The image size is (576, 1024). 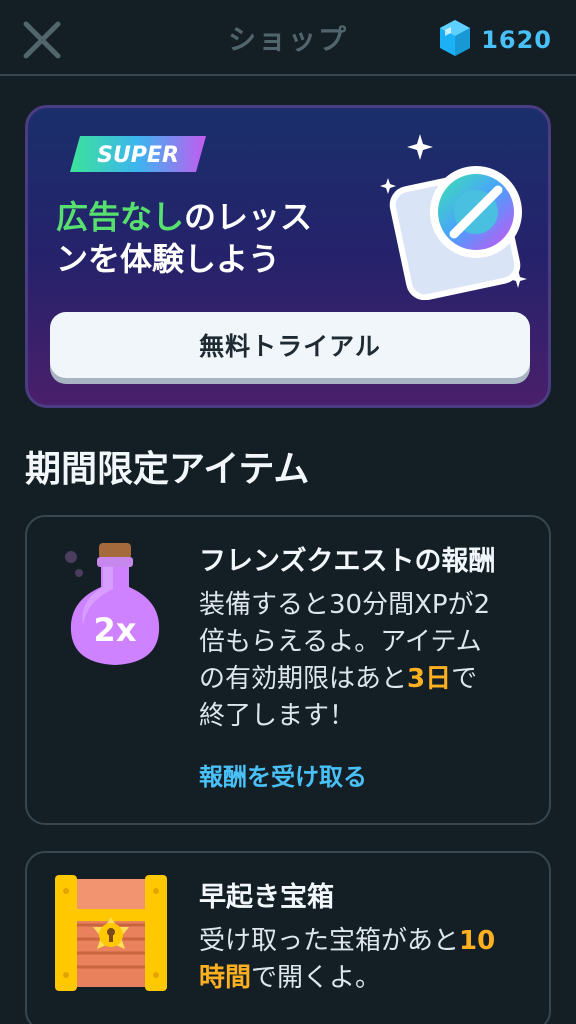 What do you see at coordinates (120, 217) in the screenshot?
I see `headline-highlight: 広告なし` at bounding box center [120, 217].